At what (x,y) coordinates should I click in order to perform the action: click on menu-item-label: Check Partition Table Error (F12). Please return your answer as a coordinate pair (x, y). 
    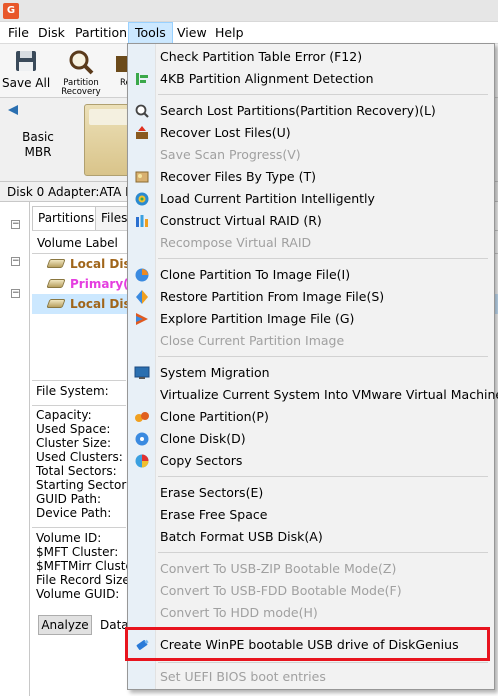
    Looking at the image, I should click on (261, 56).